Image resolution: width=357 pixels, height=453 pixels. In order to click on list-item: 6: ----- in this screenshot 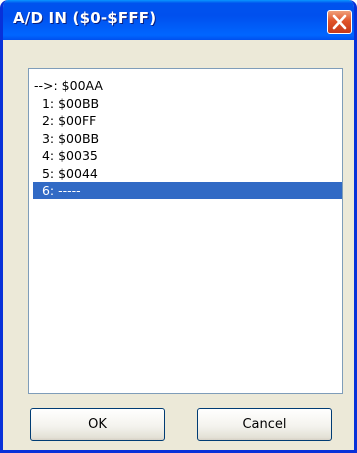, I will do `click(187, 190)`.